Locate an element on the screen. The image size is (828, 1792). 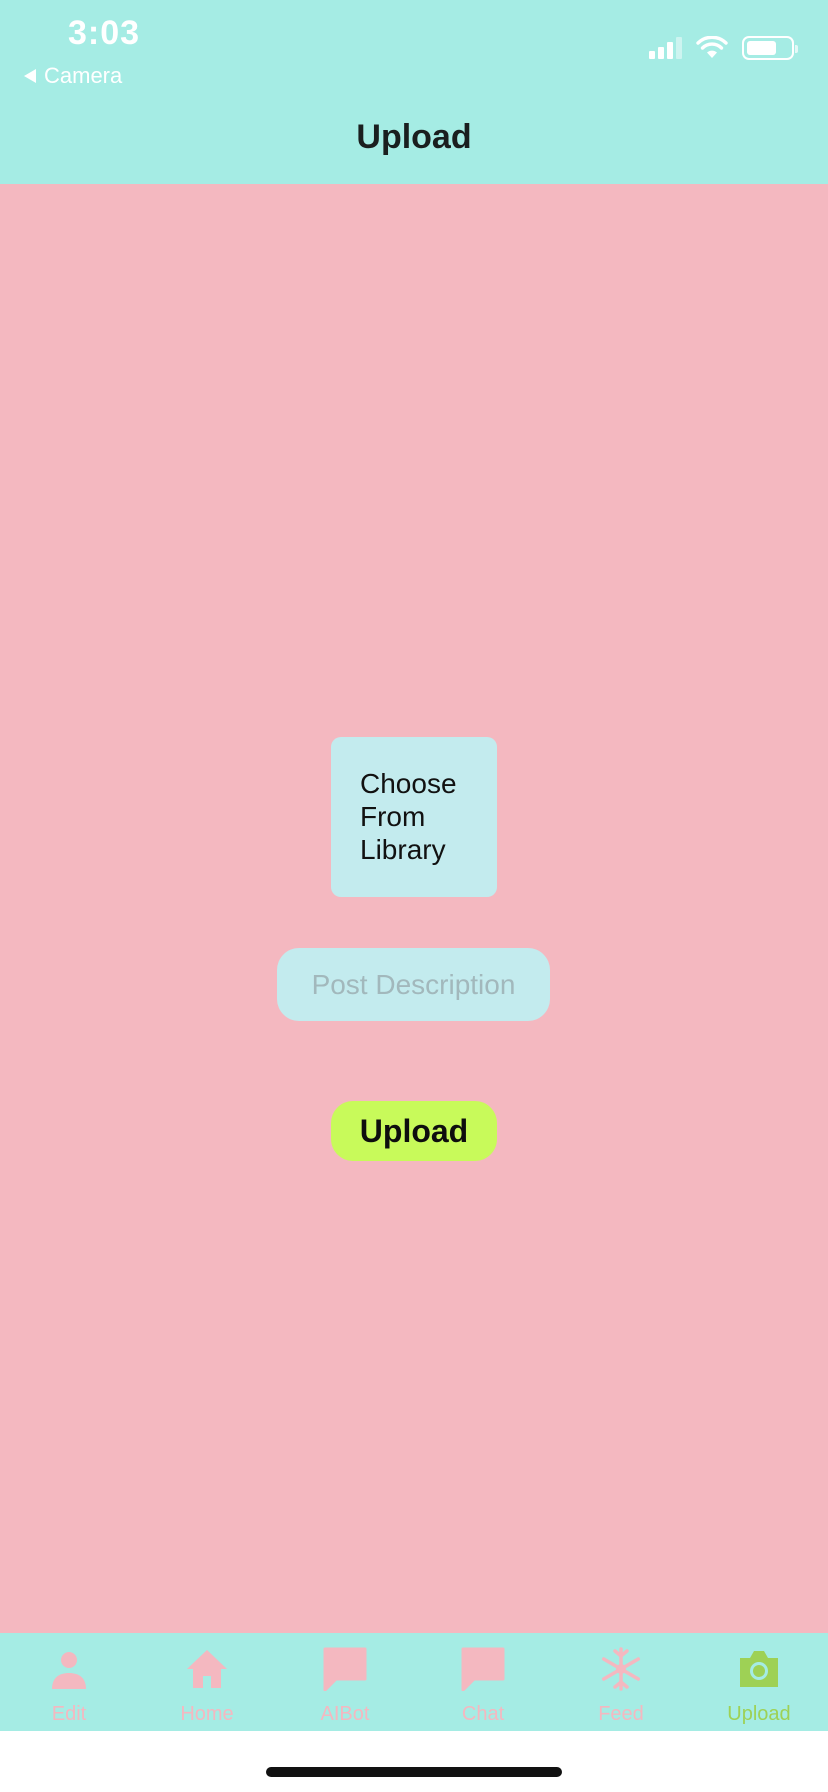
wifi-icon is located at coordinates (712, 47).